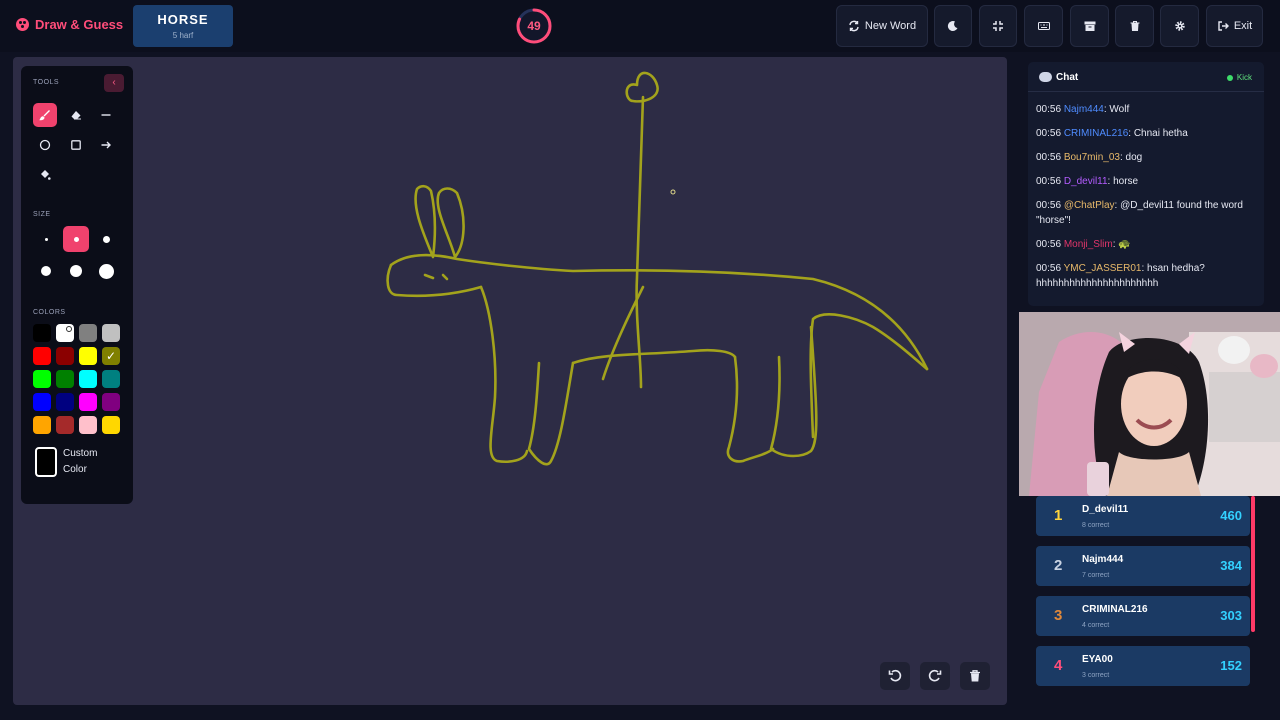 Image resolution: width=1280 pixels, height=720 pixels. I want to click on new-word-button: New Word, so click(882, 26).